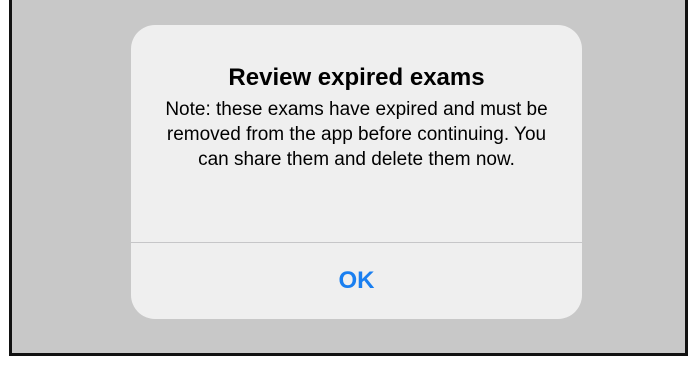 Image resolution: width=693 pixels, height=367 pixels. What do you see at coordinates (356, 77) in the screenshot?
I see `alert-title: Review expired exams` at bounding box center [356, 77].